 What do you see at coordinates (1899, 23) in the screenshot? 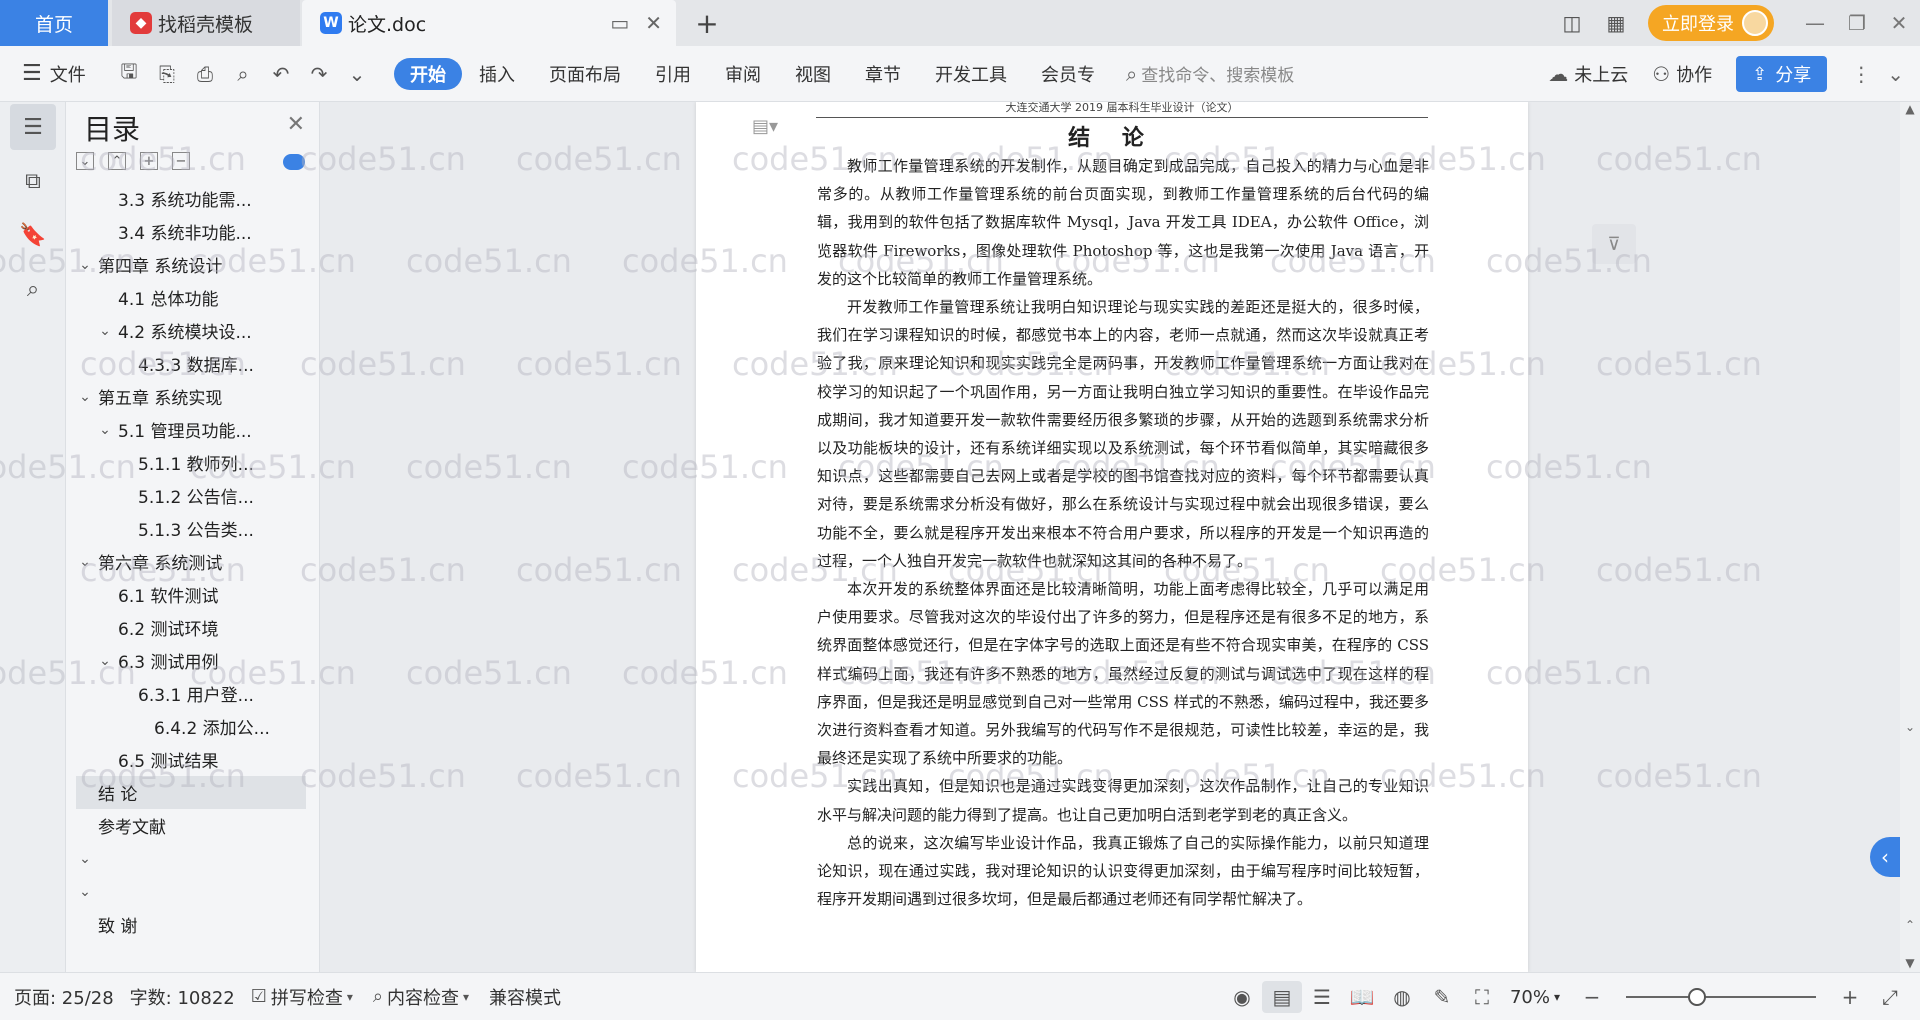
I see `close-window-icon: ✕` at bounding box center [1899, 23].